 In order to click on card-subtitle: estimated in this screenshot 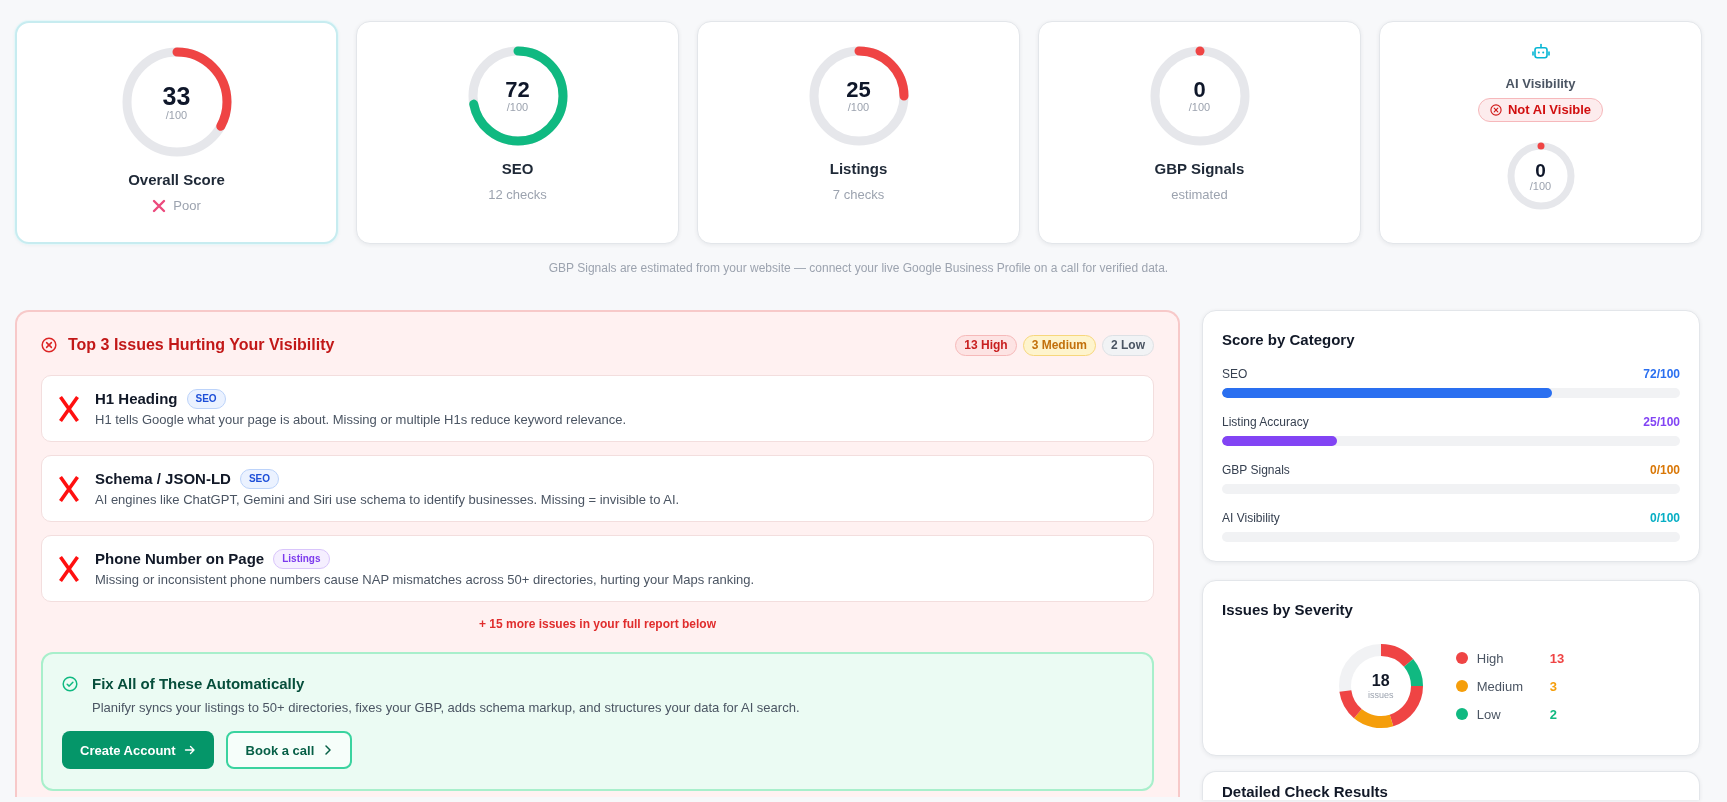, I will do `click(1199, 195)`.